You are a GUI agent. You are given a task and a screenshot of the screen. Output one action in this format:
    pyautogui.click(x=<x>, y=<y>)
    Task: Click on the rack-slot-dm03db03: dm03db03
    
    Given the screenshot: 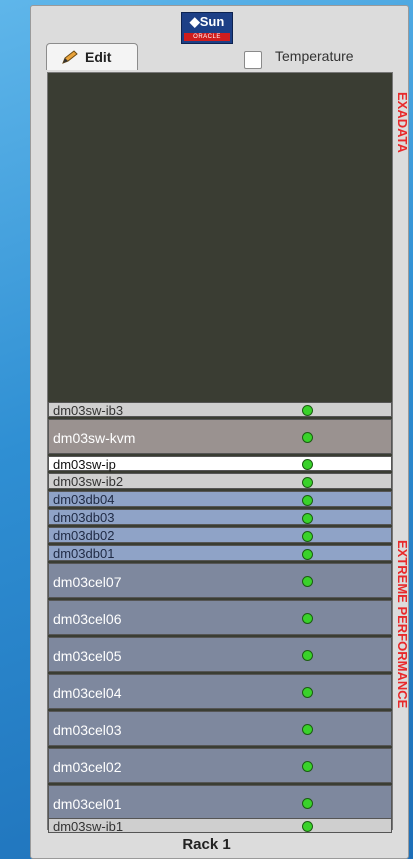 What is the action you would take?
    pyautogui.click(x=220, y=517)
    